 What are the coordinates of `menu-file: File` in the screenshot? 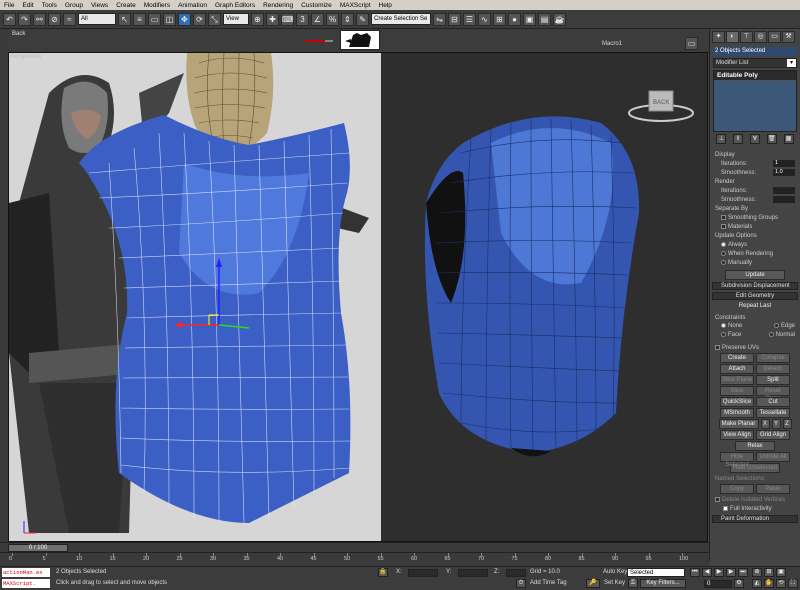 It's located at (9, 5).